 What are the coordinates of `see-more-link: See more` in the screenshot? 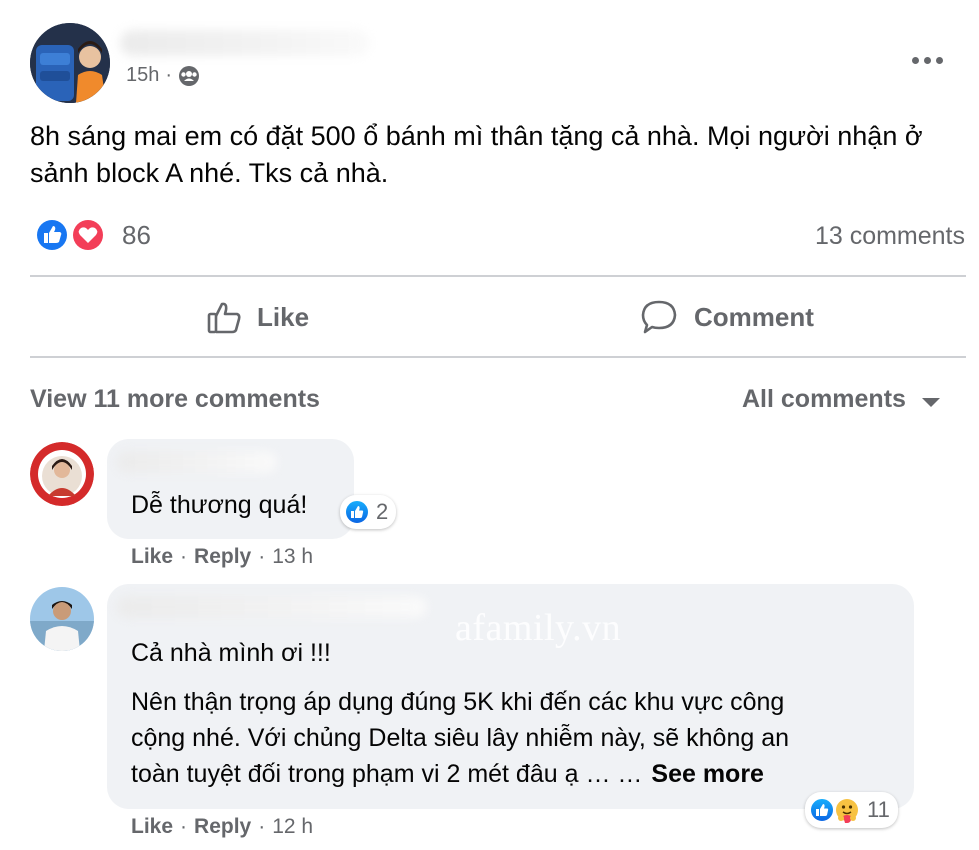 It's located at (707, 774).